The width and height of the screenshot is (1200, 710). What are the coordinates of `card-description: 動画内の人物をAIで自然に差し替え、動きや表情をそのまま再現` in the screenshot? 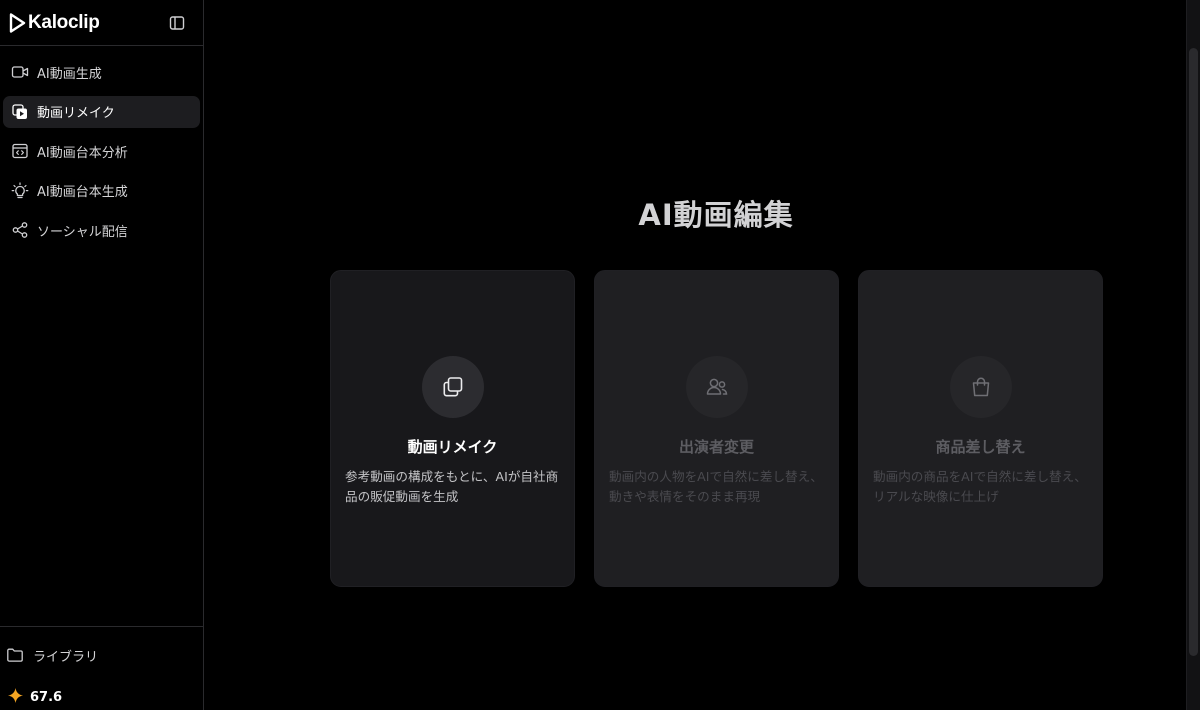 It's located at (716, 486).